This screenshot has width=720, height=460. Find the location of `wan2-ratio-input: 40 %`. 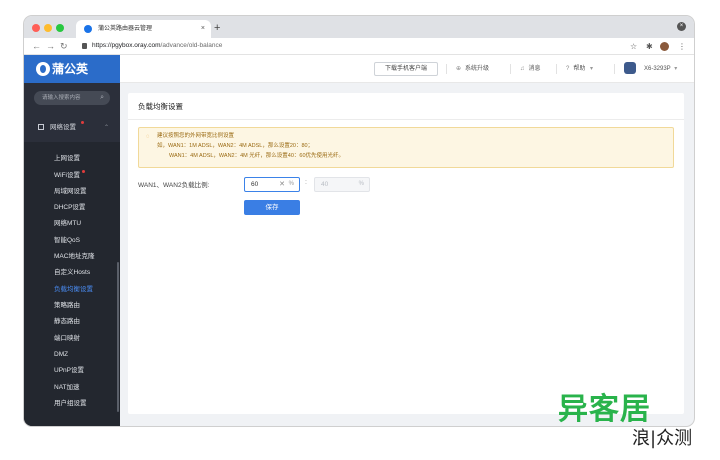

wan2-ratio-input: 40 % is located at coordinates (342, 184).